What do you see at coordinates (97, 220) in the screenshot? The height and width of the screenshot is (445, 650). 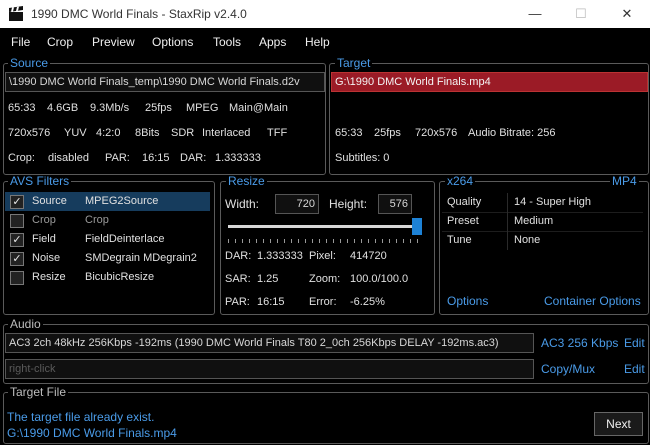 I see `filter-name: Crop` at bounding box center [97, 220].